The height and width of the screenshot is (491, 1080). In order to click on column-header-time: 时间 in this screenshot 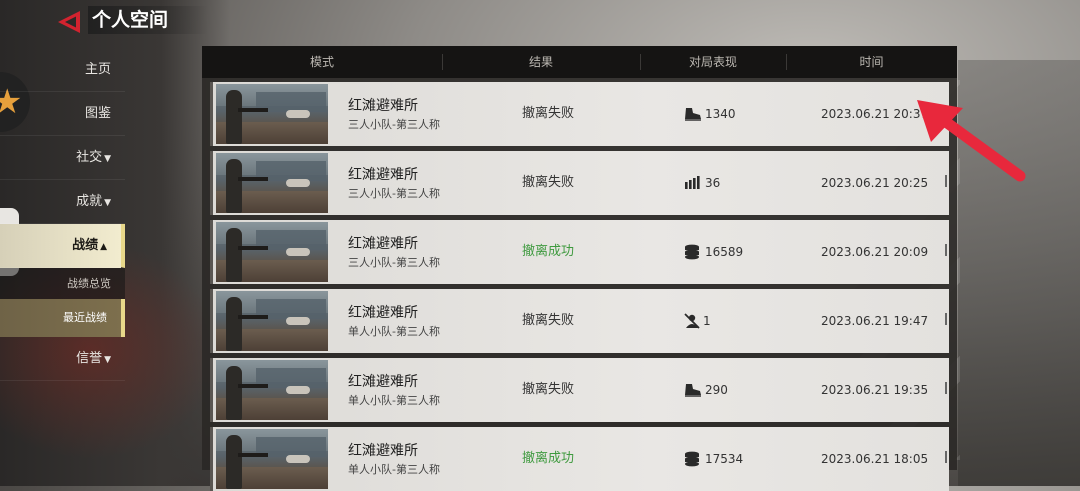, I will do `click(871, 62)`.